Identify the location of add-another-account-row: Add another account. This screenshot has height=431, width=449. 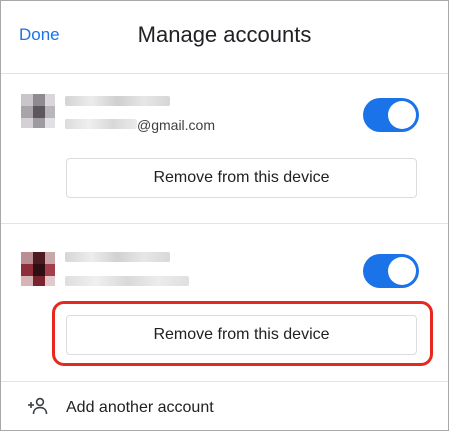
(224, 407).